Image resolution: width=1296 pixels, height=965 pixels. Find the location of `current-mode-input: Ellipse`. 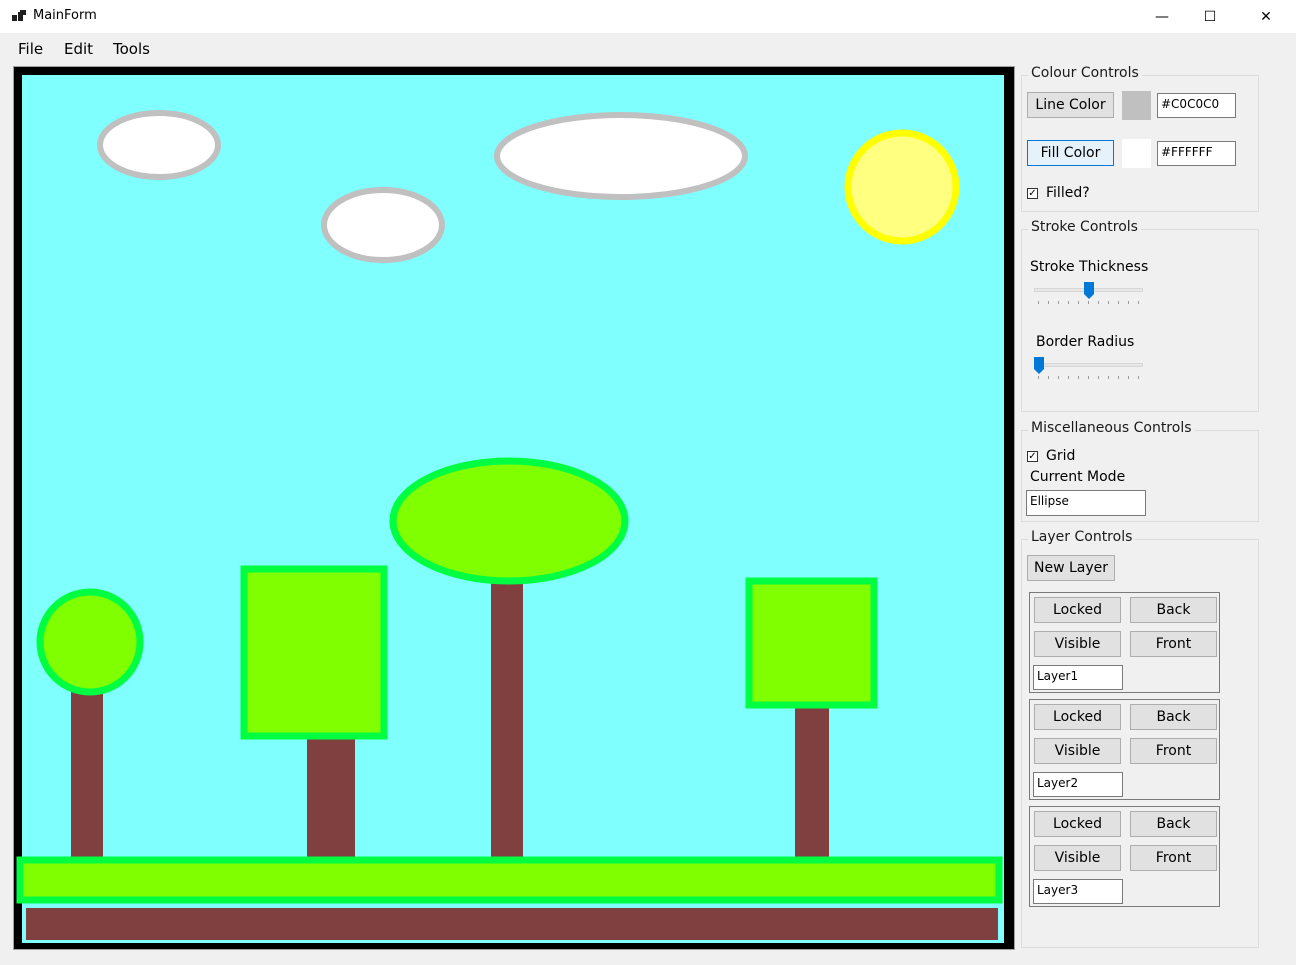

current-mode-input: Ellipse is located at coordinates (1086, 503).